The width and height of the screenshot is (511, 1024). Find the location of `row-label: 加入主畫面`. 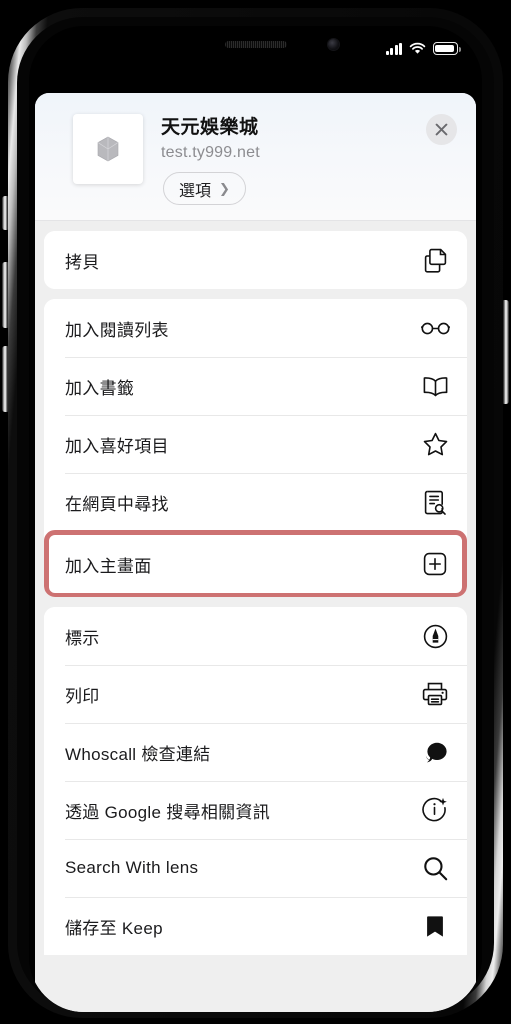

row-label: 加入主畫面 is located at coordinates (108, 566).